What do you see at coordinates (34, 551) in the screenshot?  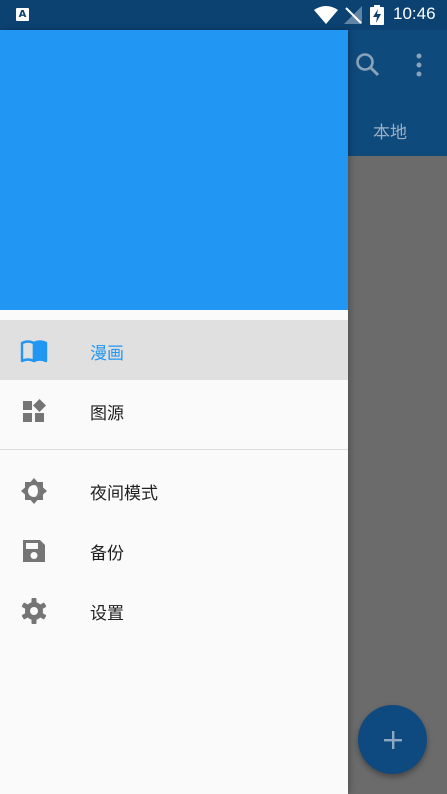 I see `save-icon` at bounding box center [34, 551].